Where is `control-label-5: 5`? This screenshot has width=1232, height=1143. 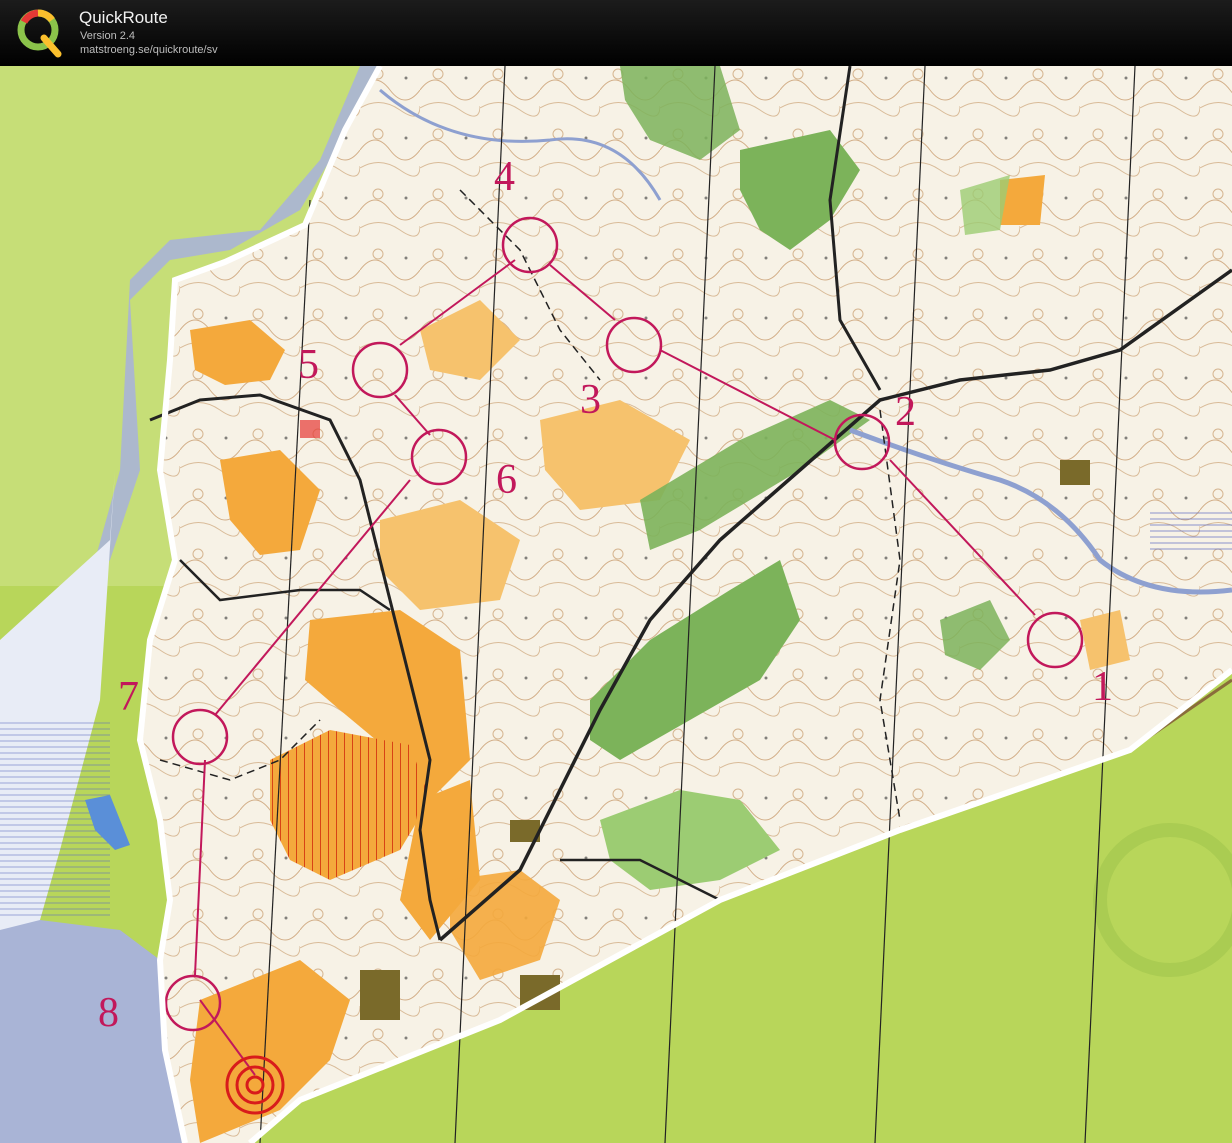
control-label-5: 5 is located at coordinates (308, 365).